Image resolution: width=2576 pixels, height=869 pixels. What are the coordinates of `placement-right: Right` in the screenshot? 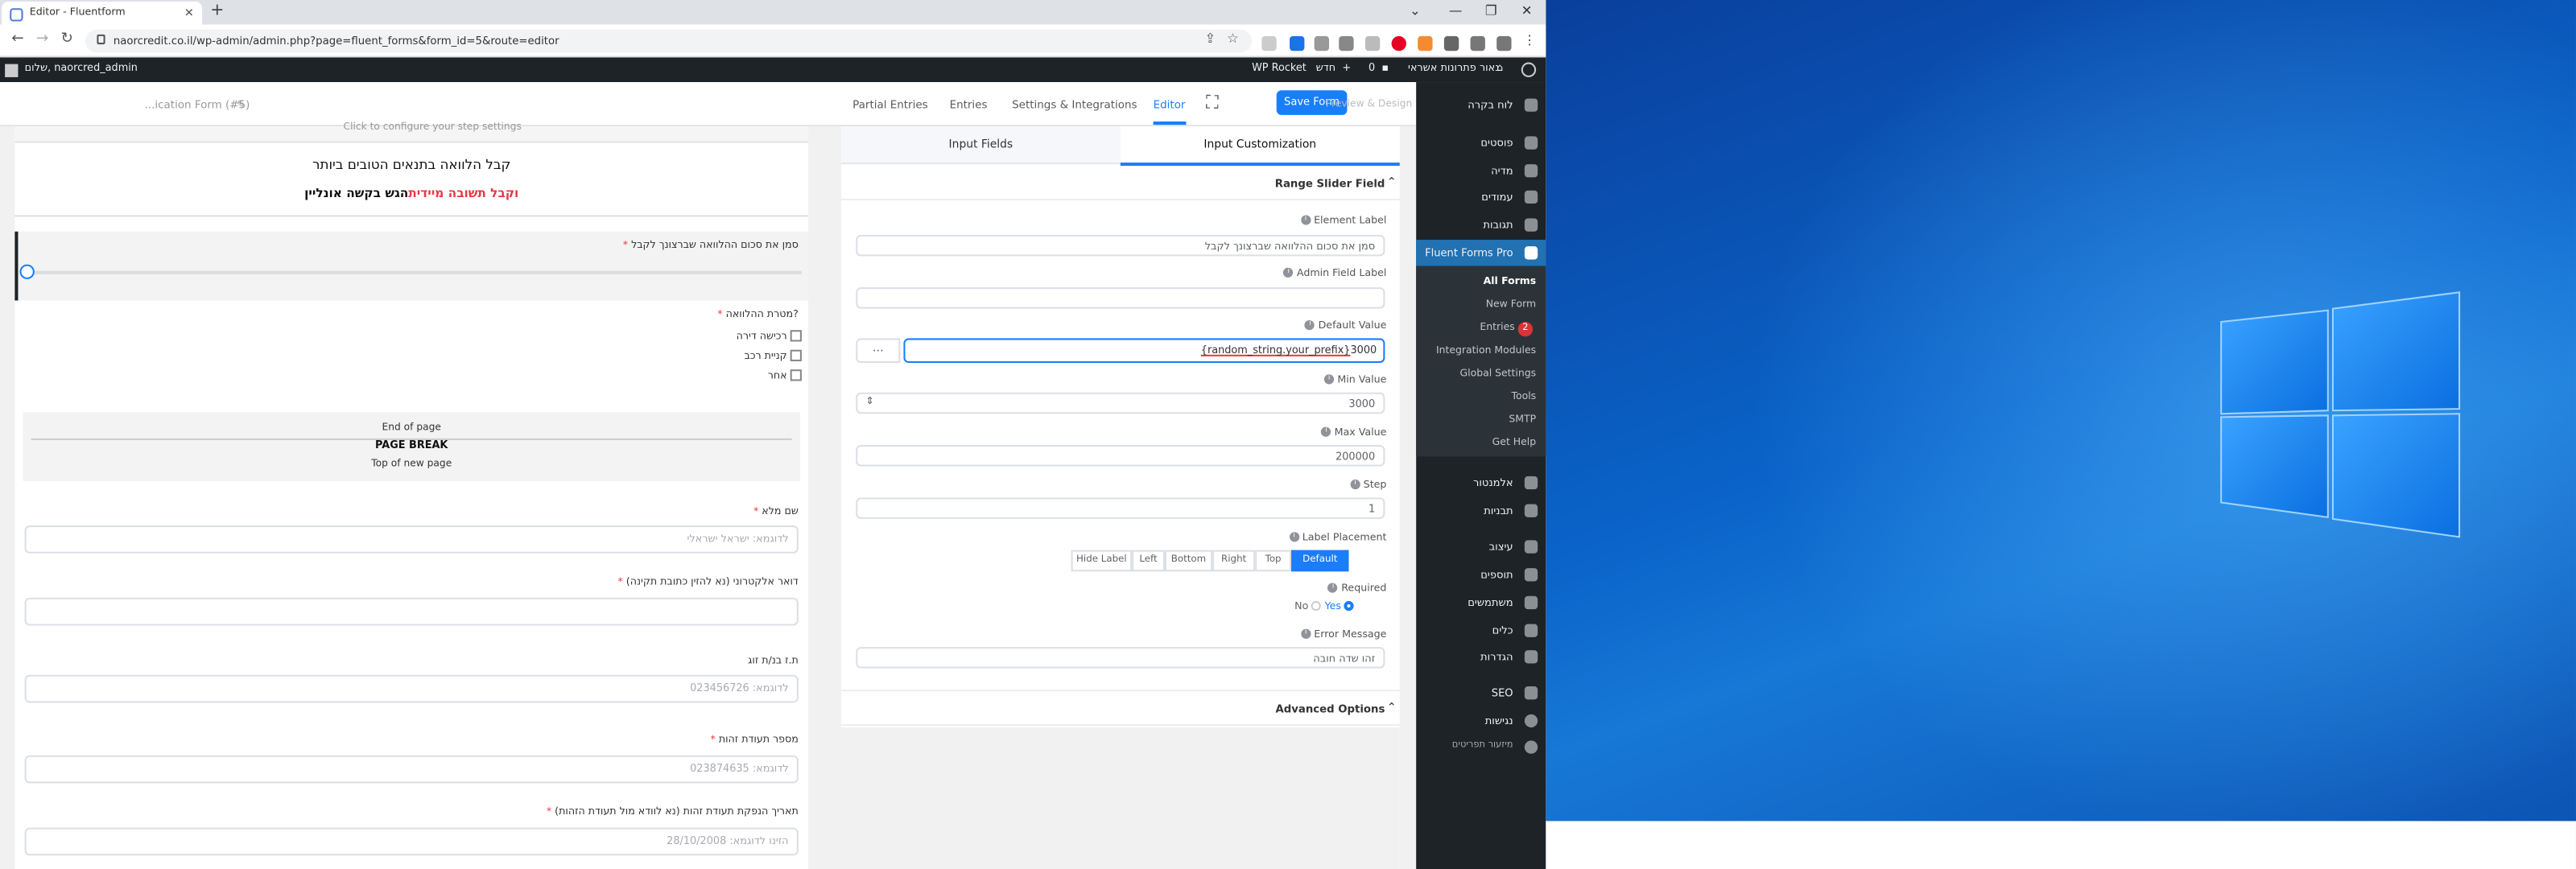 It's located at (1234, 561).